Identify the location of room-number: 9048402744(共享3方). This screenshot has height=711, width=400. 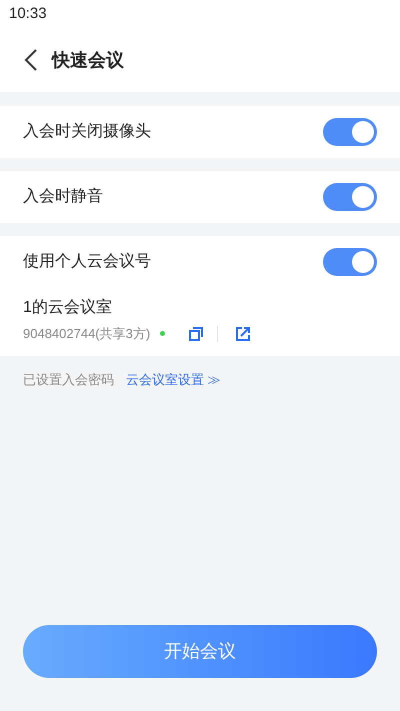
(86, 334).